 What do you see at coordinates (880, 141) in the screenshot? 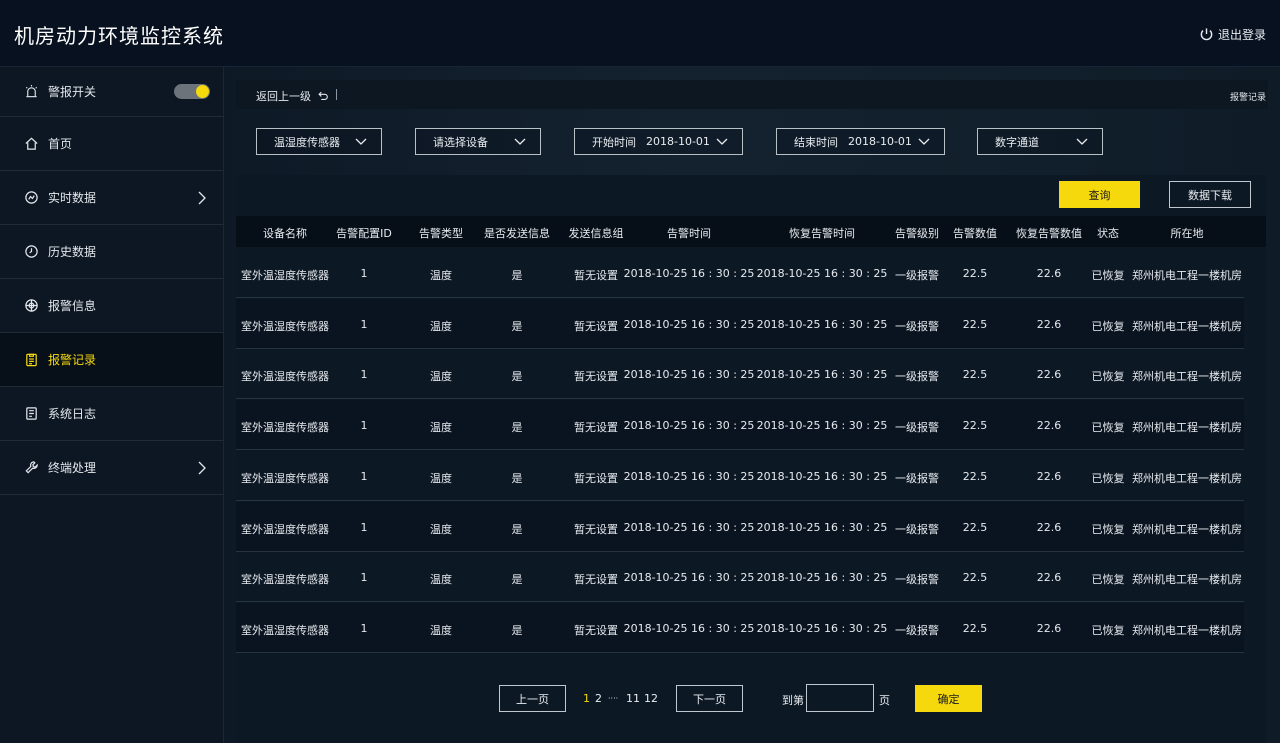
I see `end-time-value: 2018-10-01` at bounding box center [880, 141].